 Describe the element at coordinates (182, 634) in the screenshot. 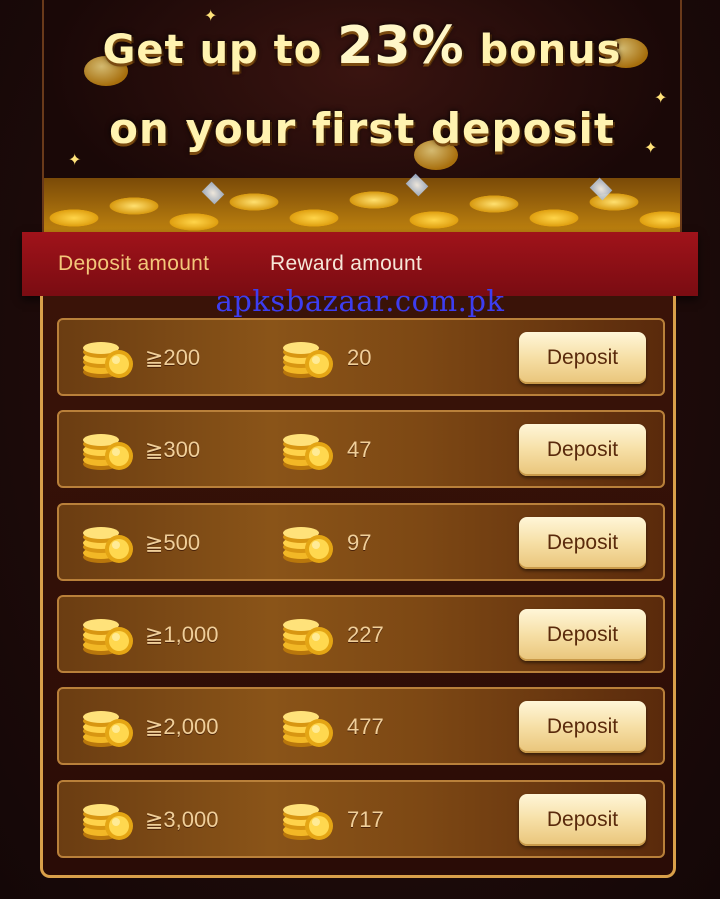

I see `deposit-threshold: ≧1,000` at that location.